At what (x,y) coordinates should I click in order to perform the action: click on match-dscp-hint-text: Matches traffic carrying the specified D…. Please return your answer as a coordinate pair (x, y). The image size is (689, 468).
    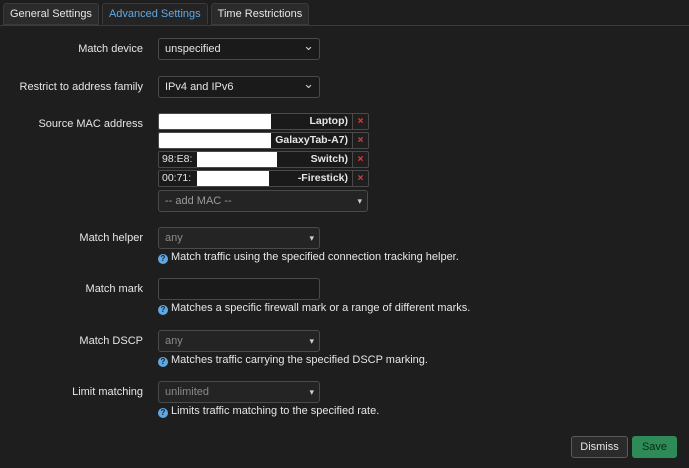
    Looking at the image, I should click on (299, 360).